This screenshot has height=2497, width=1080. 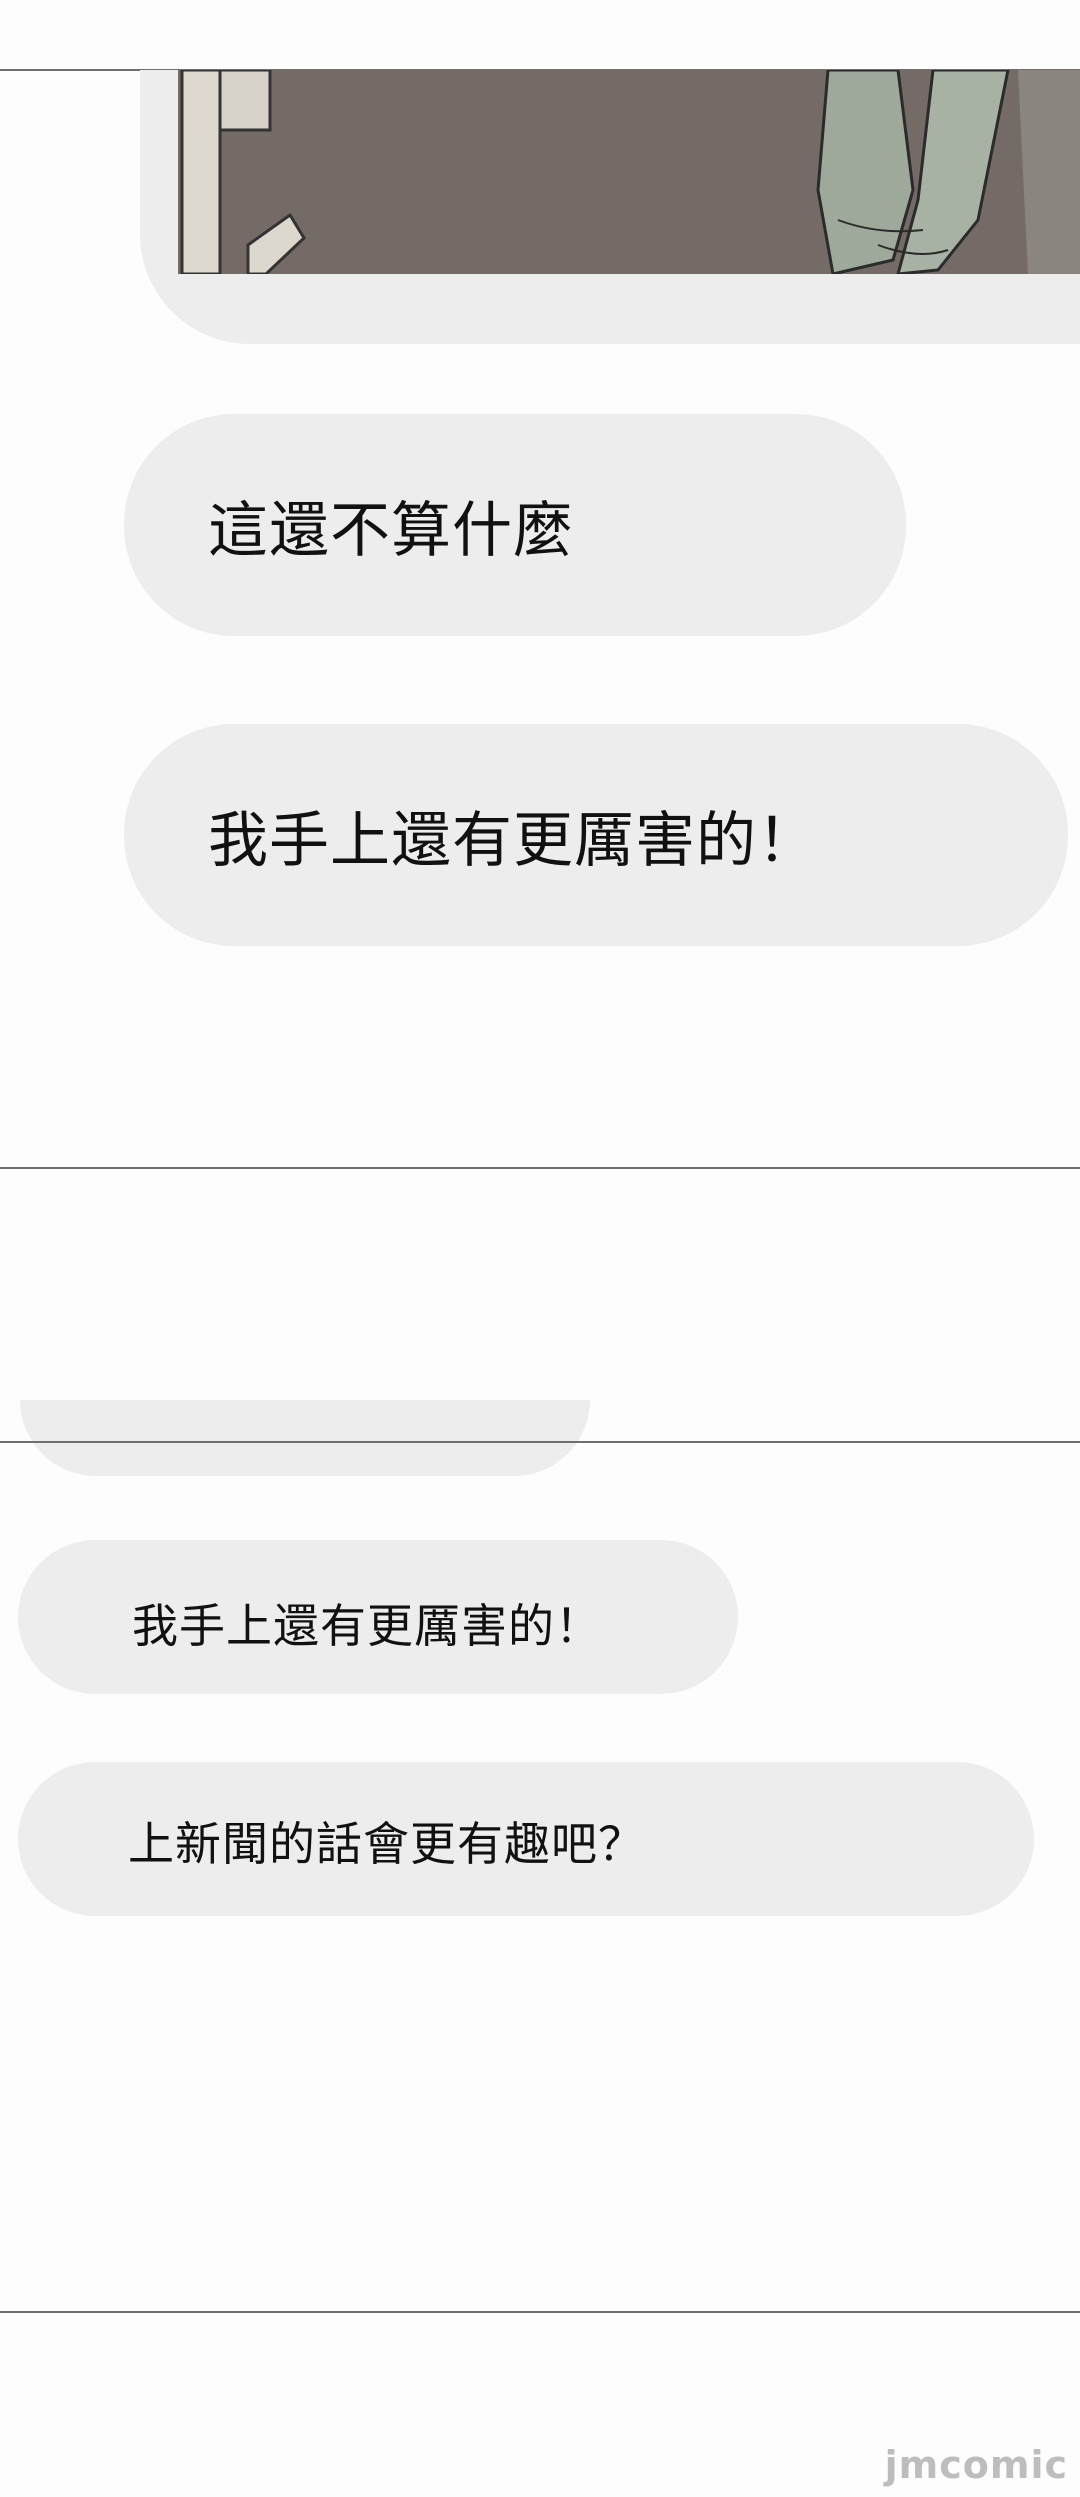 I want to click on speech-text-1: 這還不算什麼, so click(x=391, y=531).